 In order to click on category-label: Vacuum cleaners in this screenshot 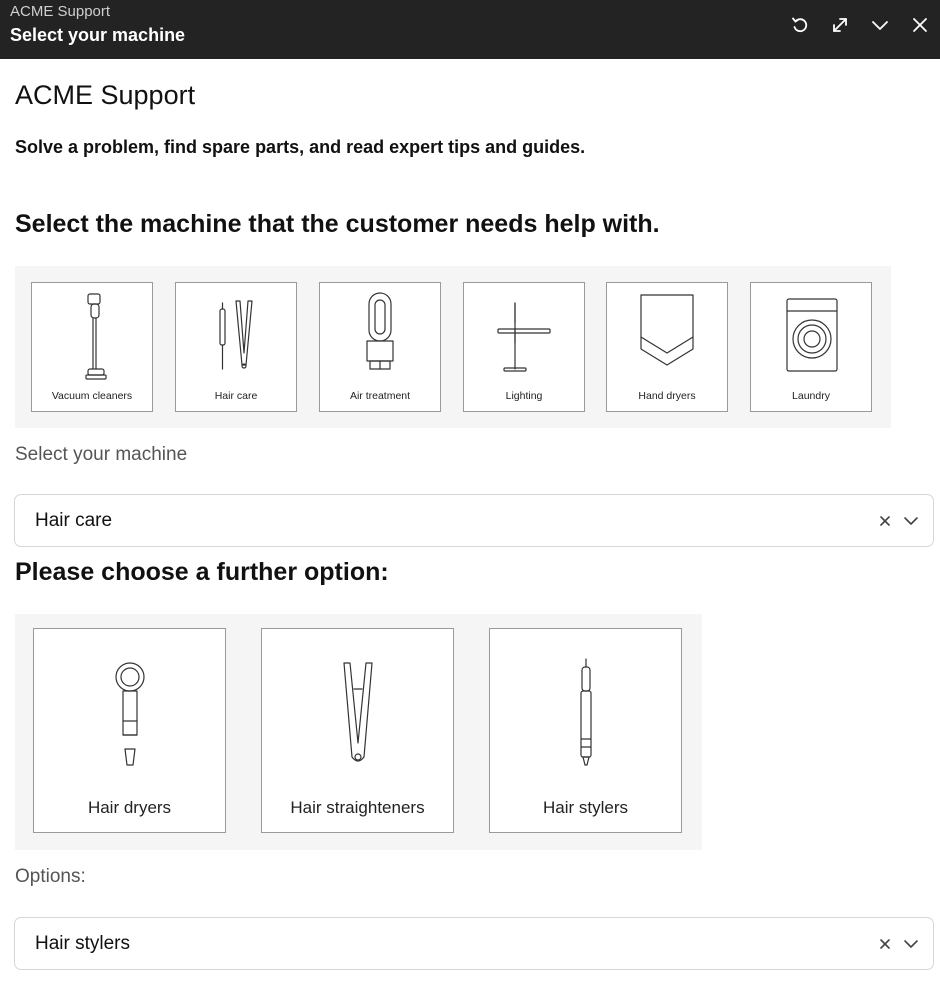, I will do `click(92, 396)`.